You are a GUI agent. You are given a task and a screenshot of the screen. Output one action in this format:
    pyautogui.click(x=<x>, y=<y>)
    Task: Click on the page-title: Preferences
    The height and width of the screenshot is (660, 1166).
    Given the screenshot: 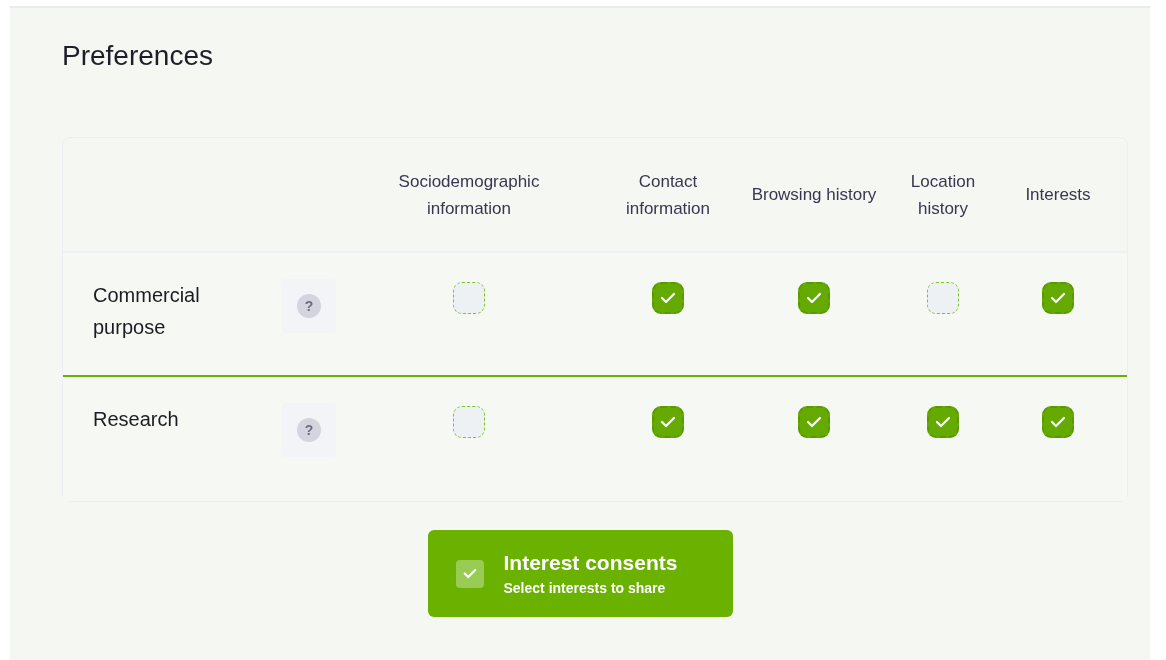 What is the action you would take?
    pyautogui.click(x=137, y=56)
    